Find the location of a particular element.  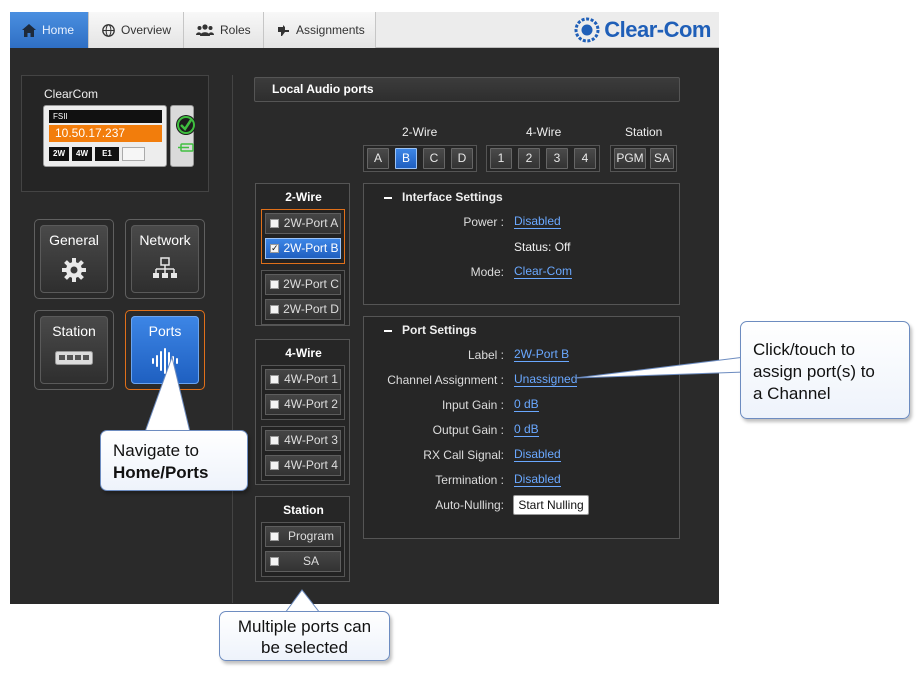

tab-overview: Overview is located at coordinates (136, 30).